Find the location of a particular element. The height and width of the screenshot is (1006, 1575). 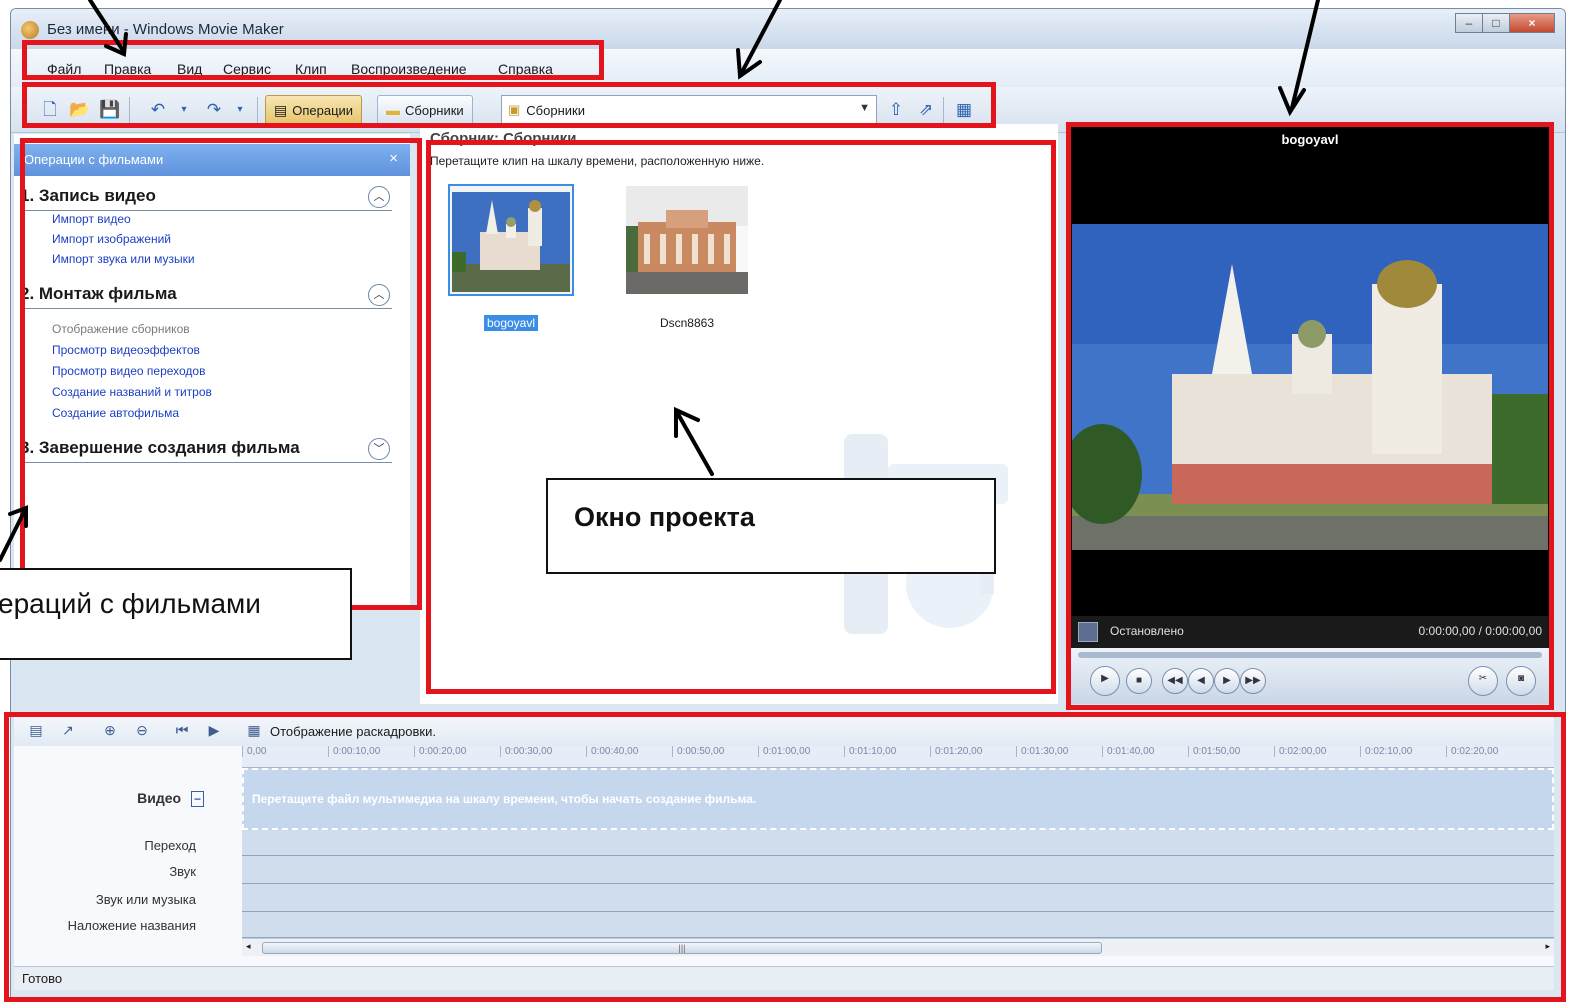

project-window-callout: Окно проекта is located at coordinates (771, 526).